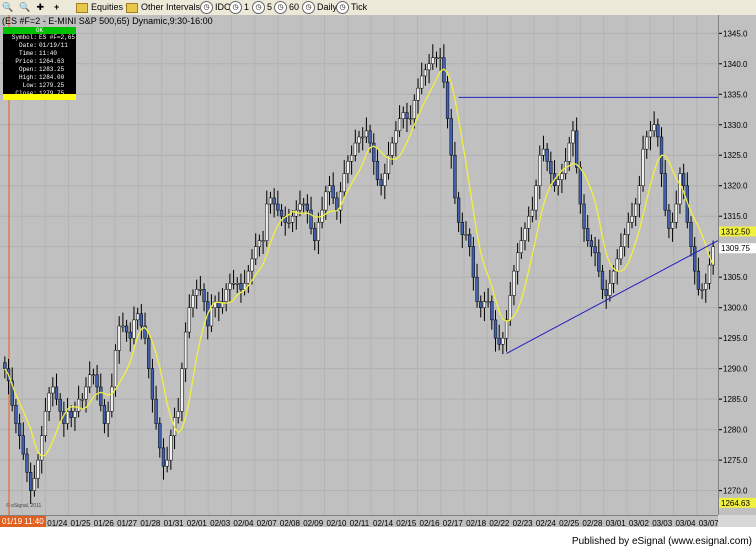 Image resolution: width=756 pixels, height=550 pixels. What do you see at coordinates (215, 8) in the screenshot?
I see `interval-idc-button: ◷ IDC` at bounding box center [215, 8].